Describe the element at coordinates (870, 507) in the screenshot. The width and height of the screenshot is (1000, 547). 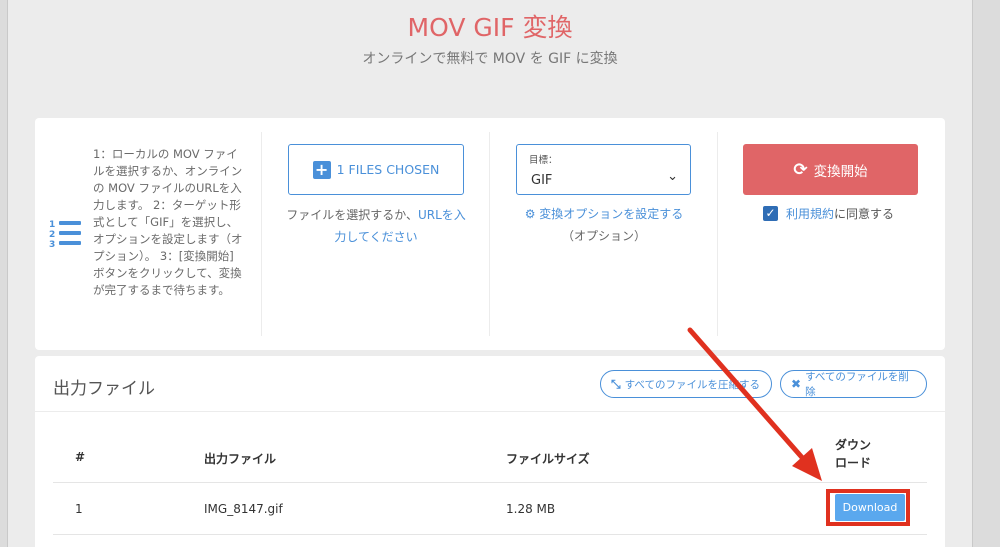
I see `download-button: Download` at that location.